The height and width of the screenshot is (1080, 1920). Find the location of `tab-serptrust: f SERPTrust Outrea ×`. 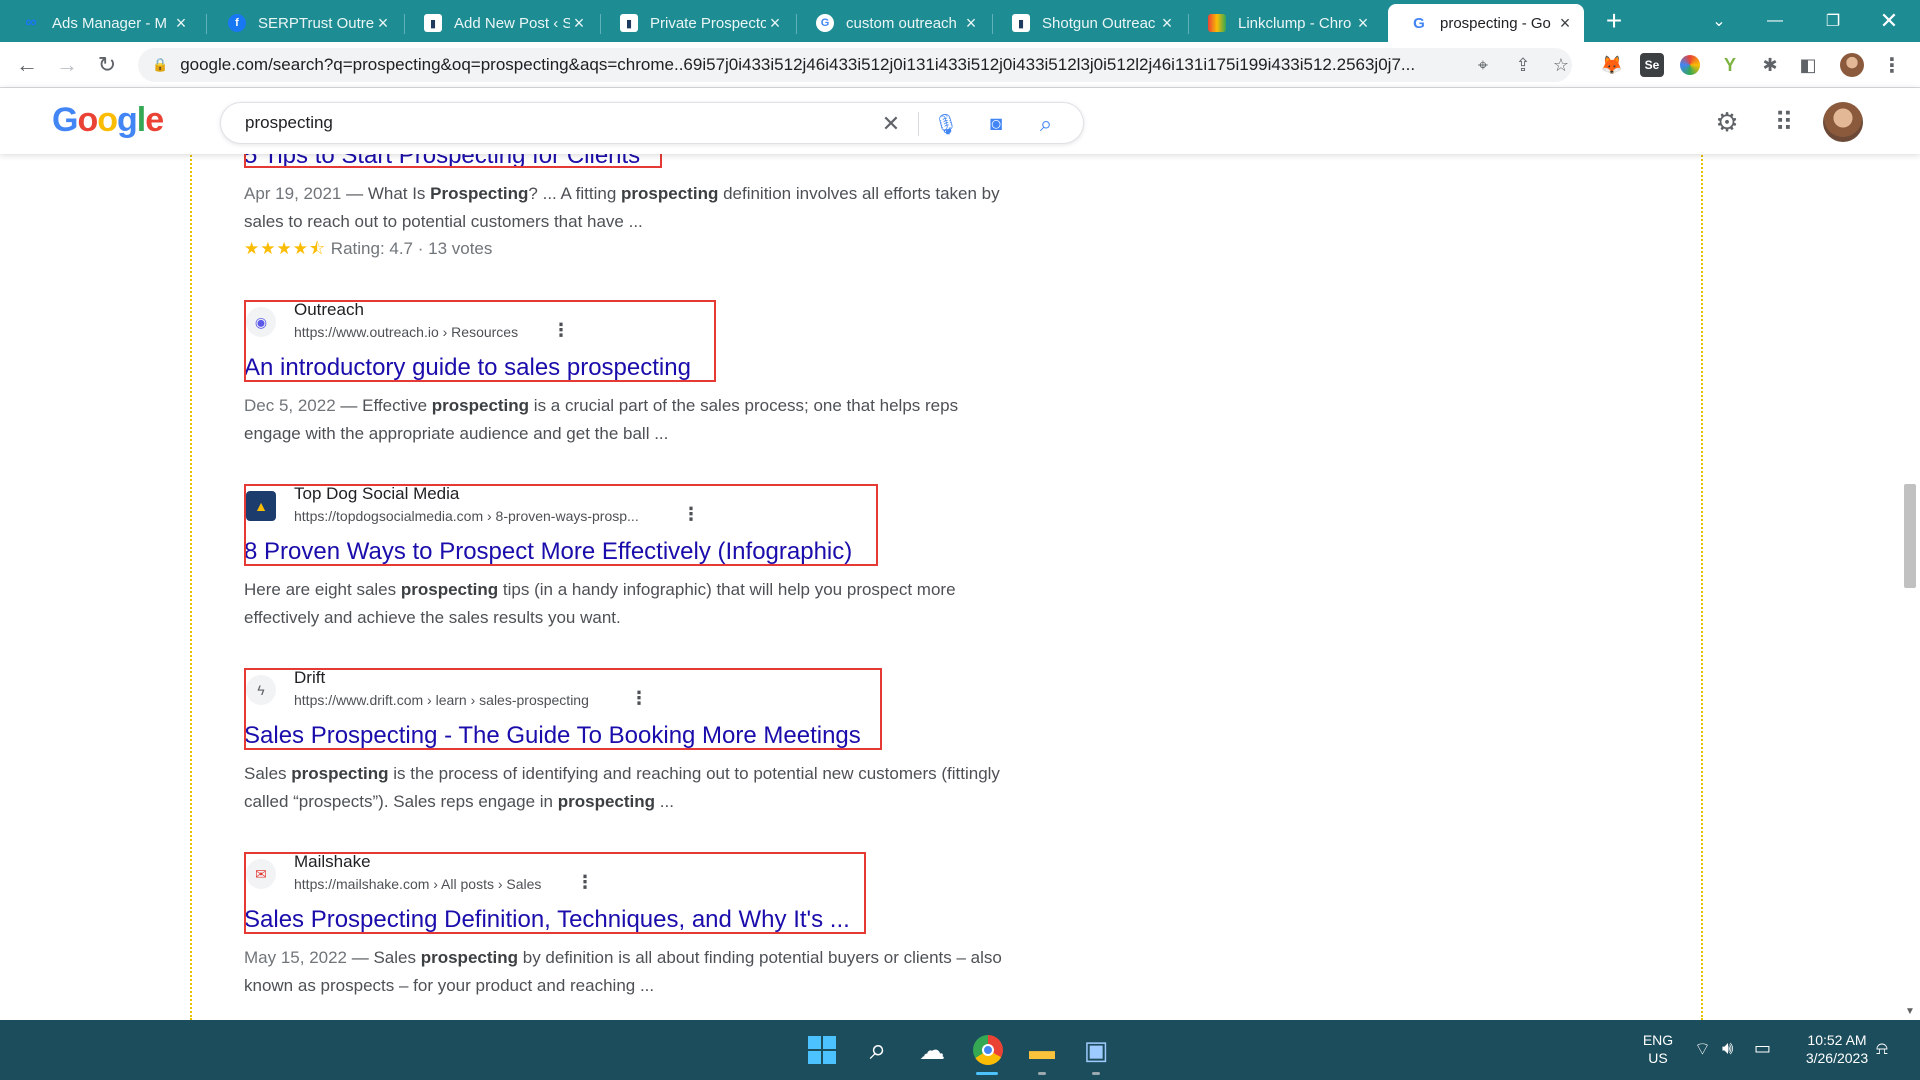

tab-serptrust: f SERPTrust Outrea × is located at coordinates (304, 23).